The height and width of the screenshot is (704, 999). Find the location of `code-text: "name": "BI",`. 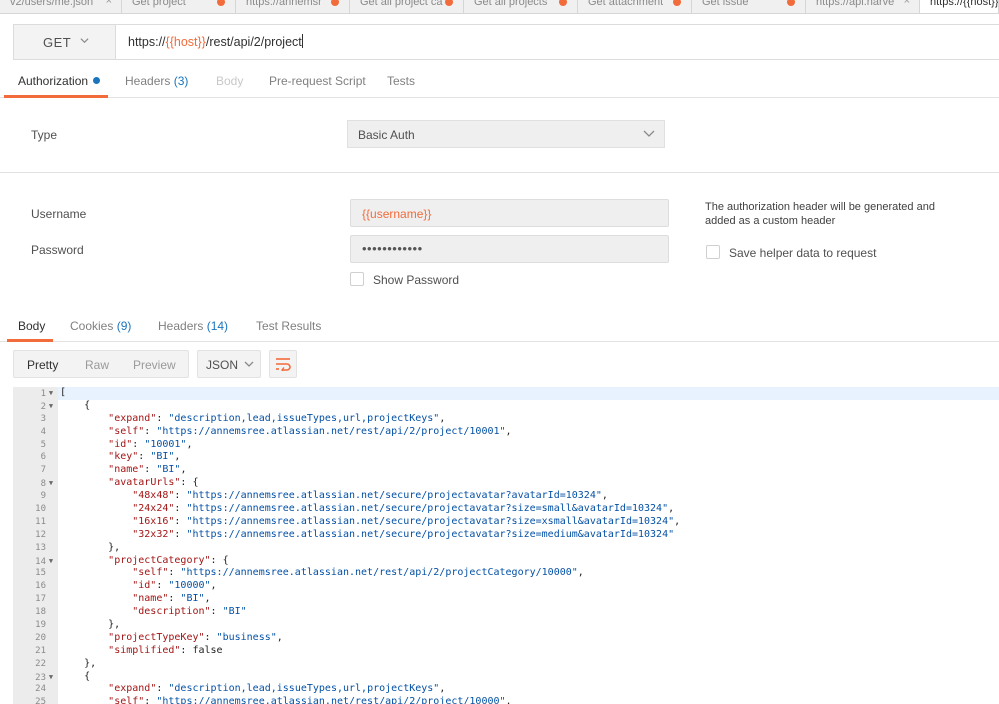

code-text: "name": "BI", is located at coordinates (171, 599).